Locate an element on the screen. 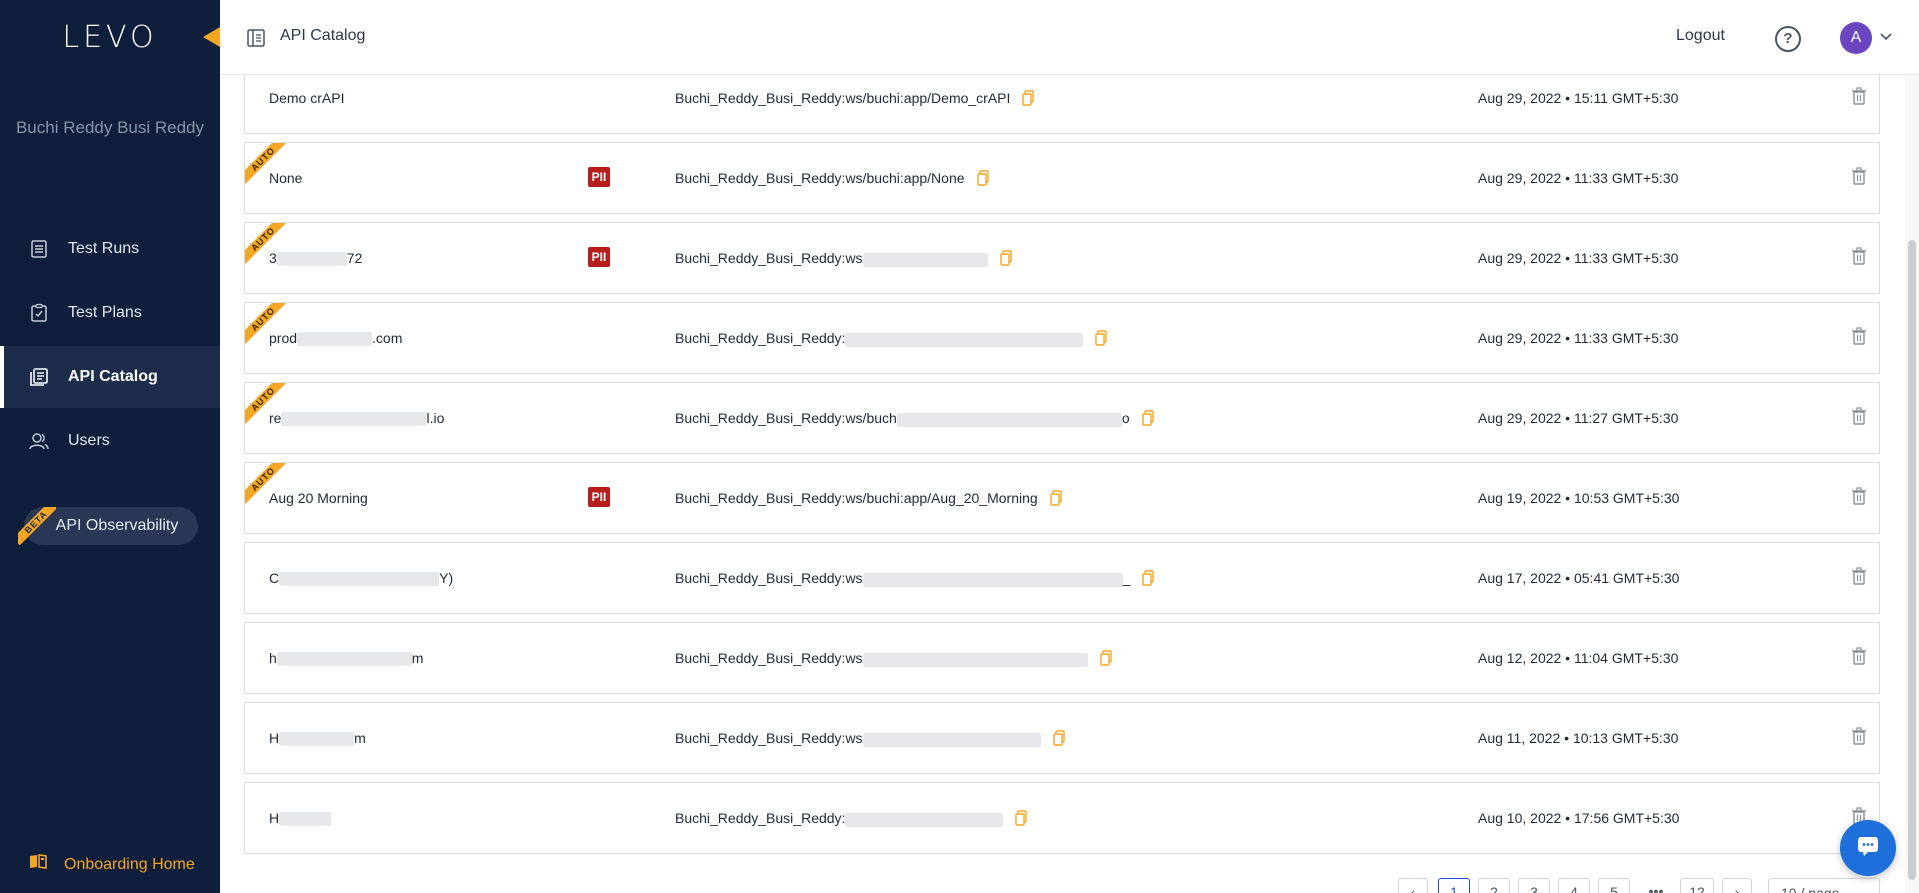 The width and height of the screenshot is (1919, 893). created-date: Aug 19, 2022 • 10:53 GMT+5:30 is located at coordinates (1579, 498).